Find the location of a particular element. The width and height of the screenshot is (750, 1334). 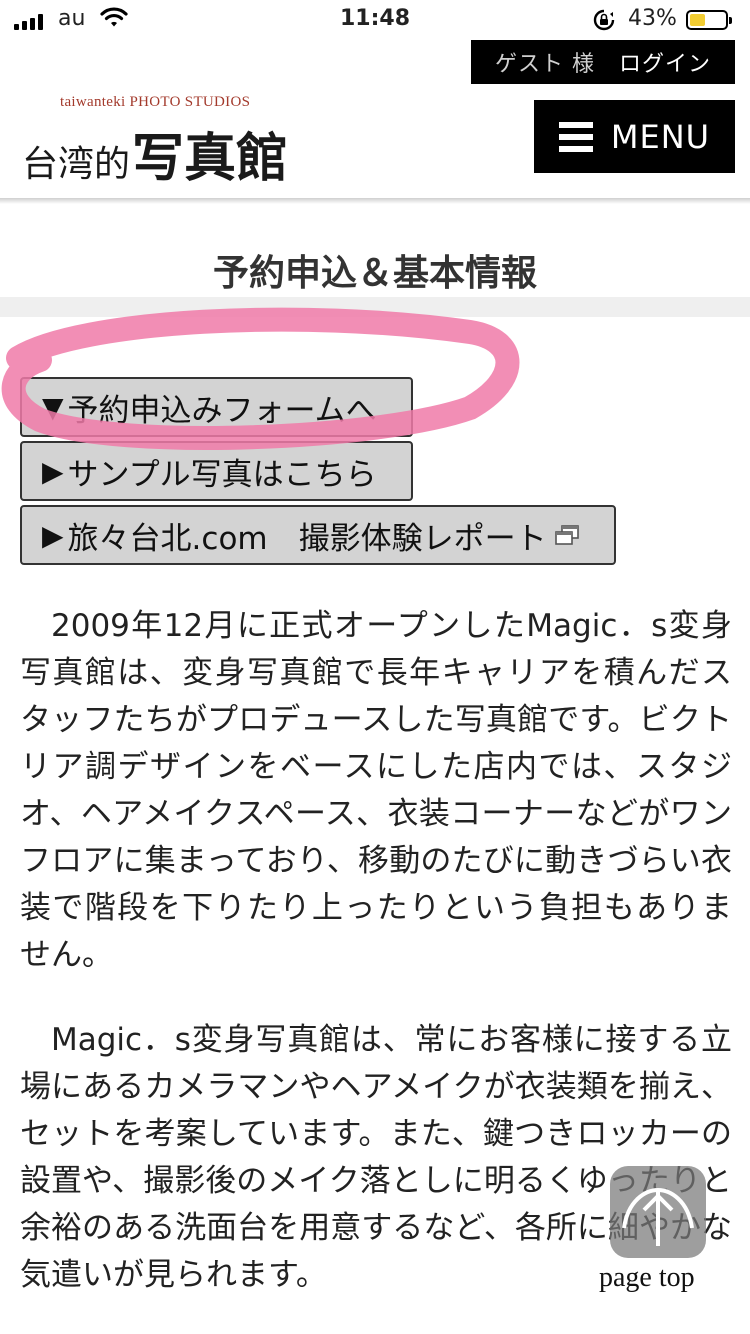

title-divider is located at coordinates (375, 307).